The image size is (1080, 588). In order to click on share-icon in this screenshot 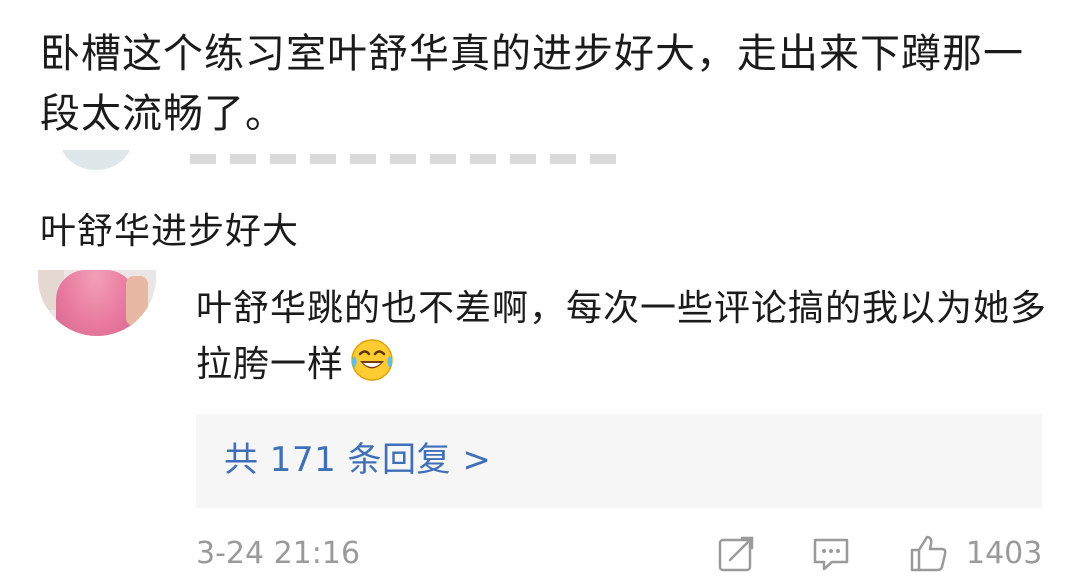, I will do `click(737, 553)`.